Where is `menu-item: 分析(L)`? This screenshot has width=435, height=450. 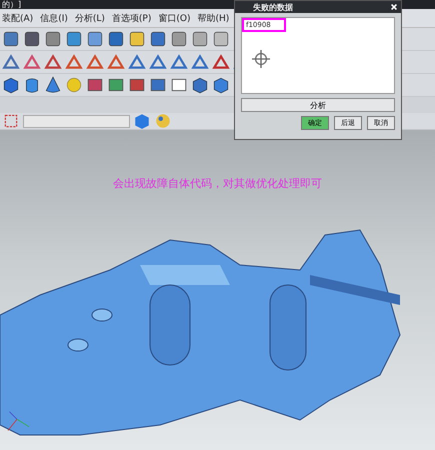 menu-item: 分析(L) is located at coordinates (89, 18).